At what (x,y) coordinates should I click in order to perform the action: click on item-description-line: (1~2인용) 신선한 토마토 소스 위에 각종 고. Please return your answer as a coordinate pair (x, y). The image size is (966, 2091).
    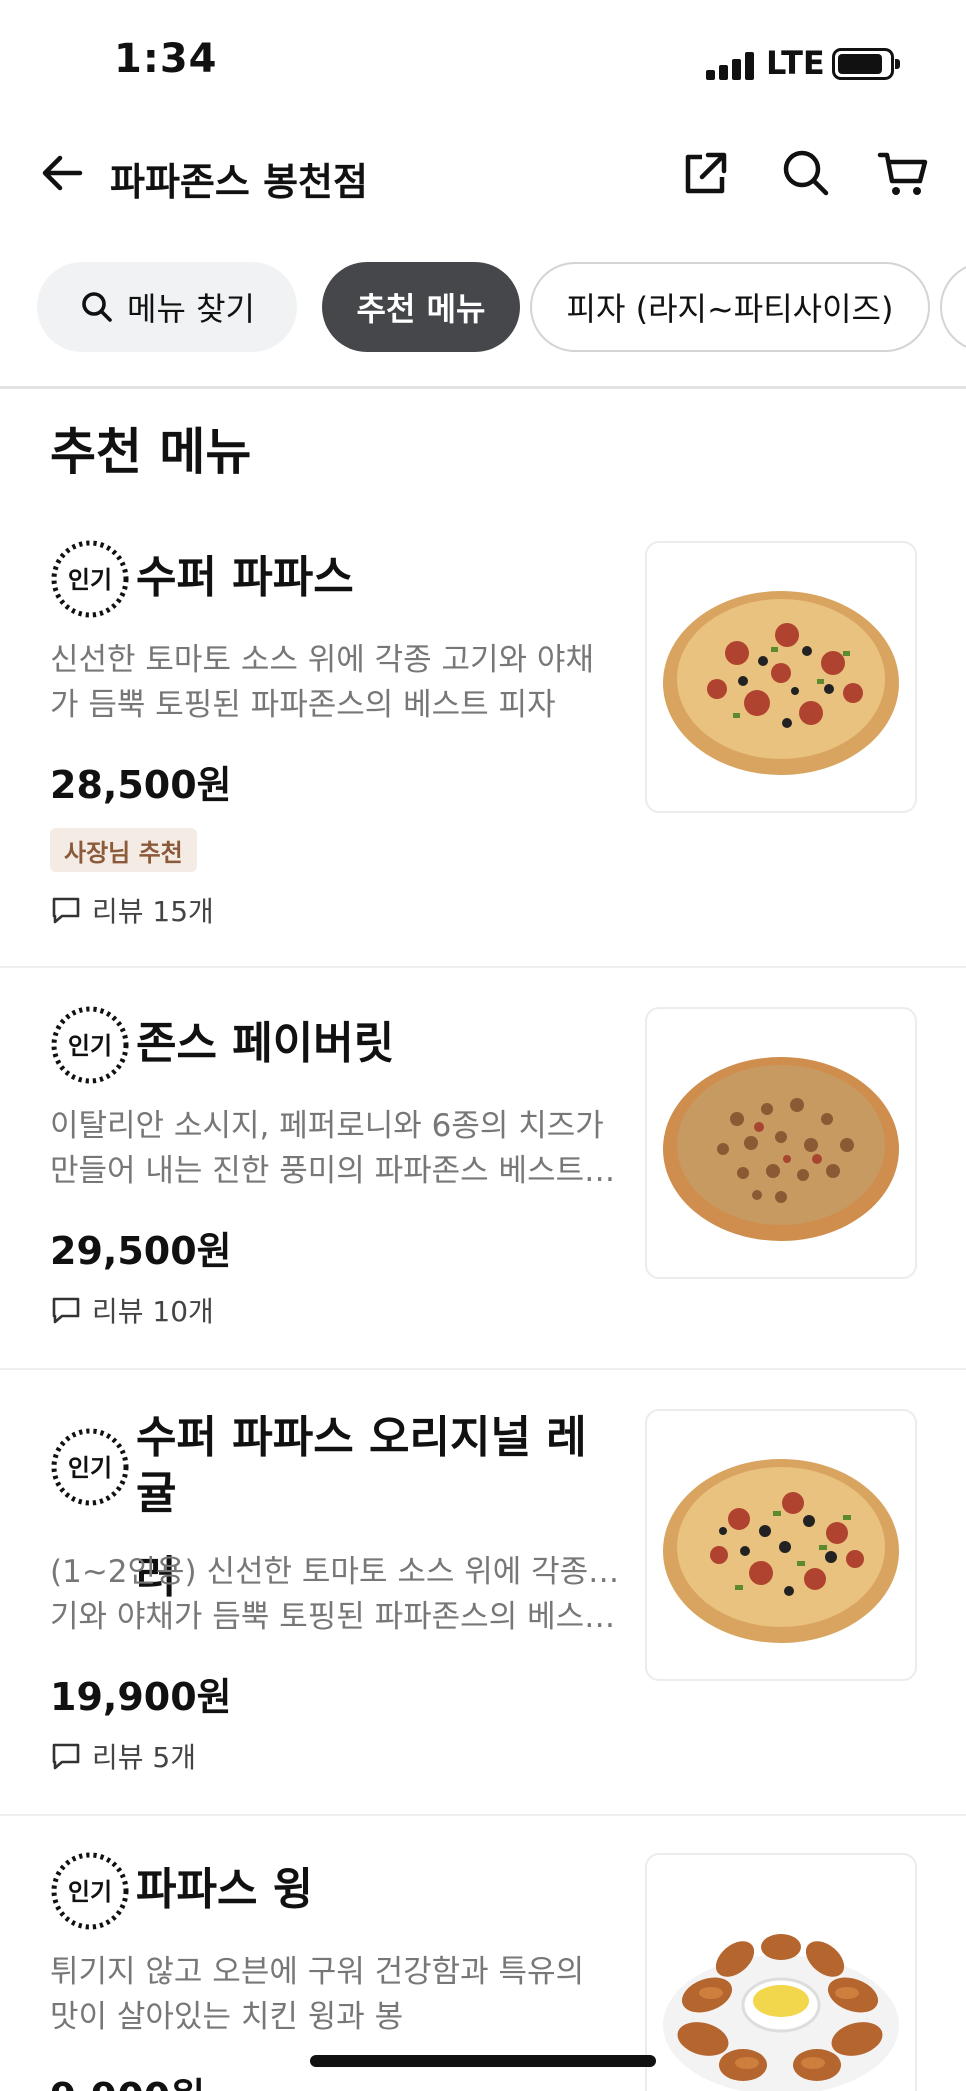
    Looking at the image, I should click on (335, 1572).